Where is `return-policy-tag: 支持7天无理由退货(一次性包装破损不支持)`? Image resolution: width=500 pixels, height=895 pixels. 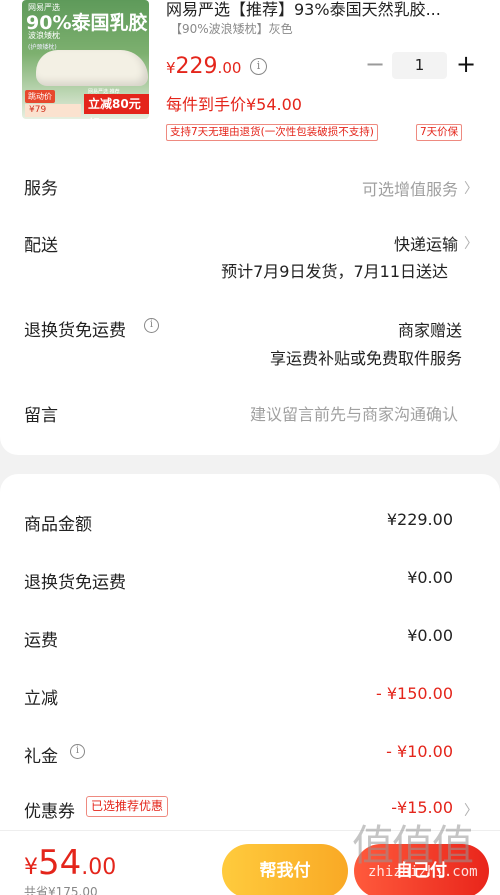 return-policy-tag: 支持7天无理由退货(一次性包装破损不支持) is located at coordinates (272, 132).